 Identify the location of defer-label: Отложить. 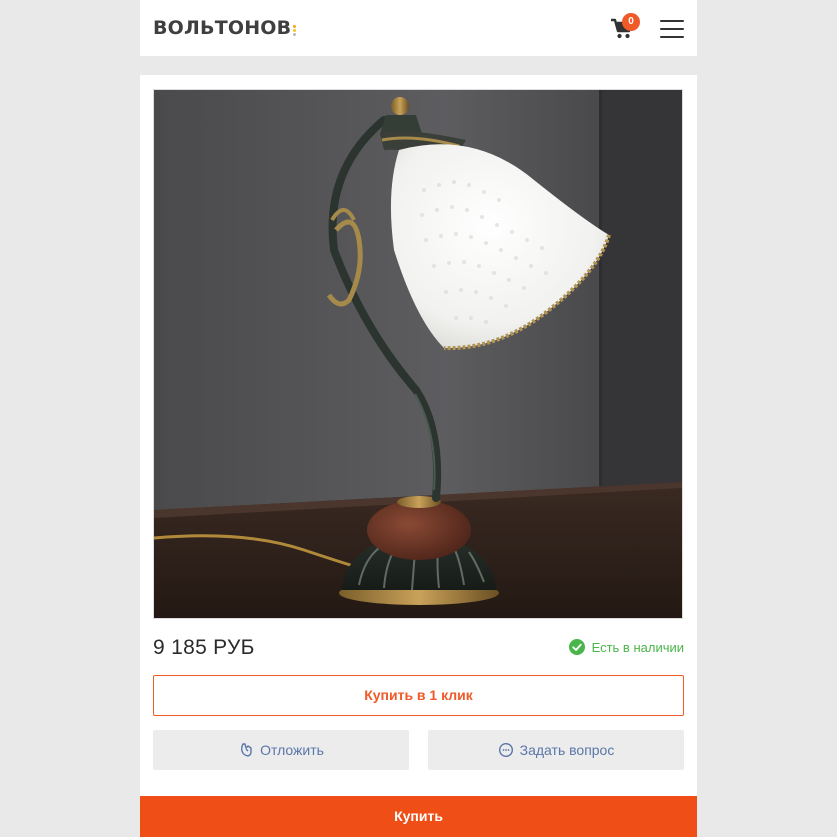
(292, 750).